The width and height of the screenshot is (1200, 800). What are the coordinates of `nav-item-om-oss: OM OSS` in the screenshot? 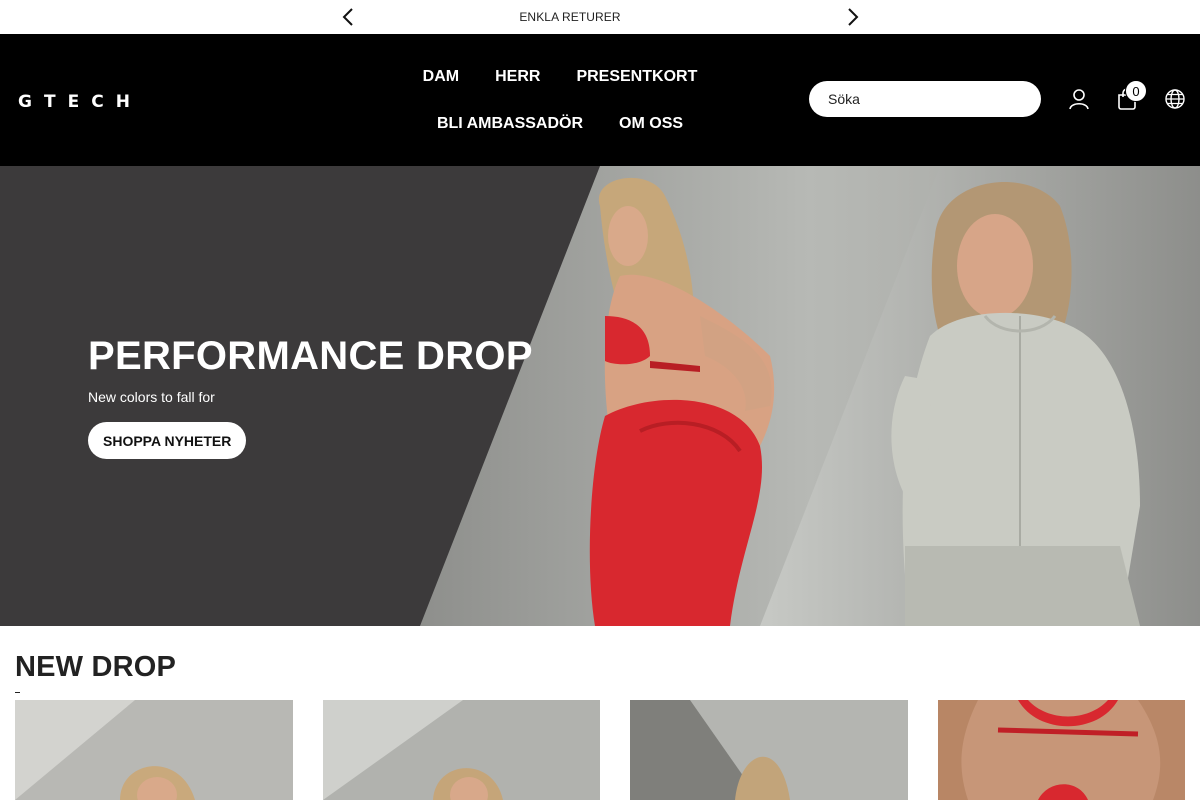 It's located at (651, 124).